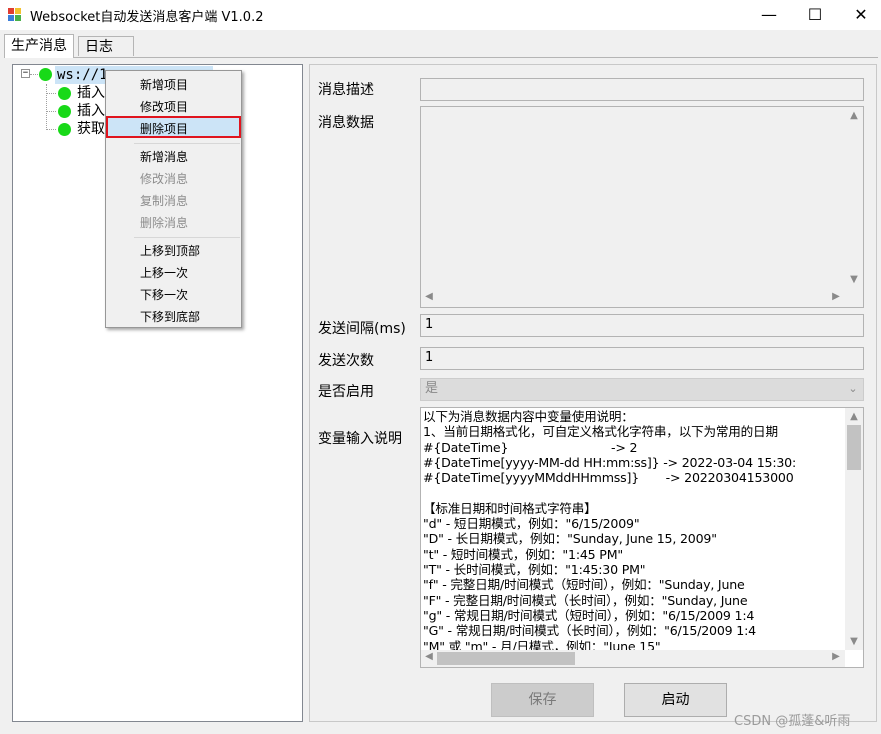 This screenshot has height=734, width=881. Describe the element at coordinates (164, 128) in the screenshot. I see `menu-item-delete-project: 删除项目` at that location.